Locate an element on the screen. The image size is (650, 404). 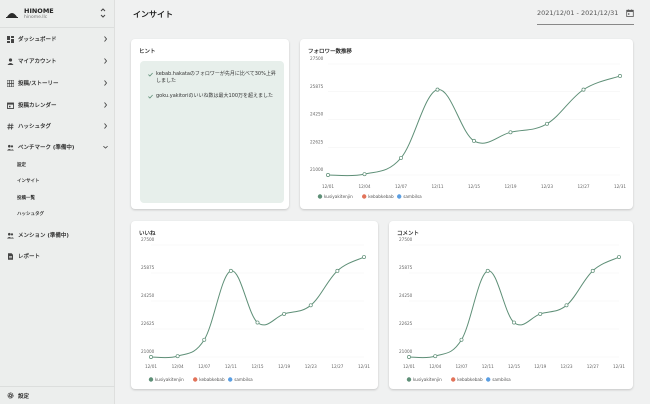
sidebar-item-posts-stories: 投稿/ストーリー is located at coordinates (57, 83).